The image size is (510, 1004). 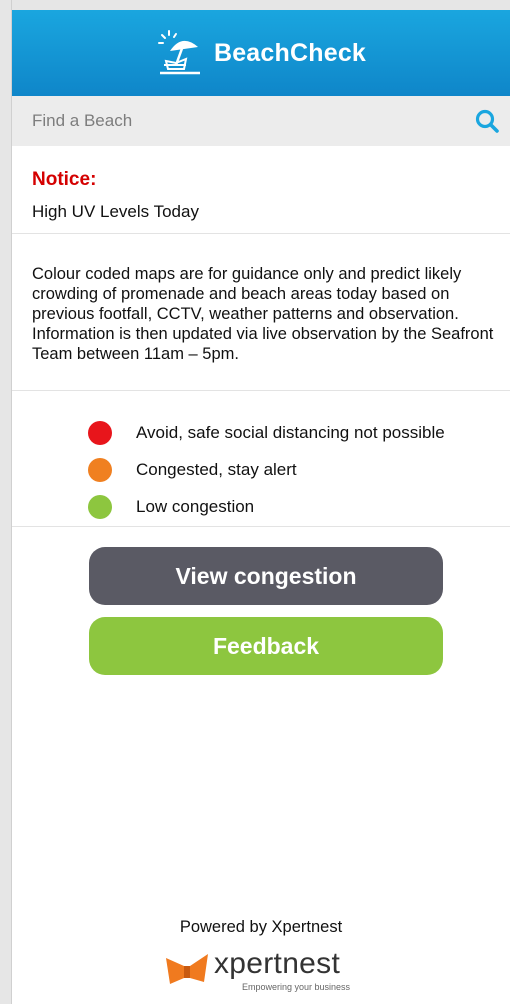 What do you see at coordinates (115, 211) in the screenshot?
I see `notice-text: High UV Levels Today` at bounding box center [115, 211].